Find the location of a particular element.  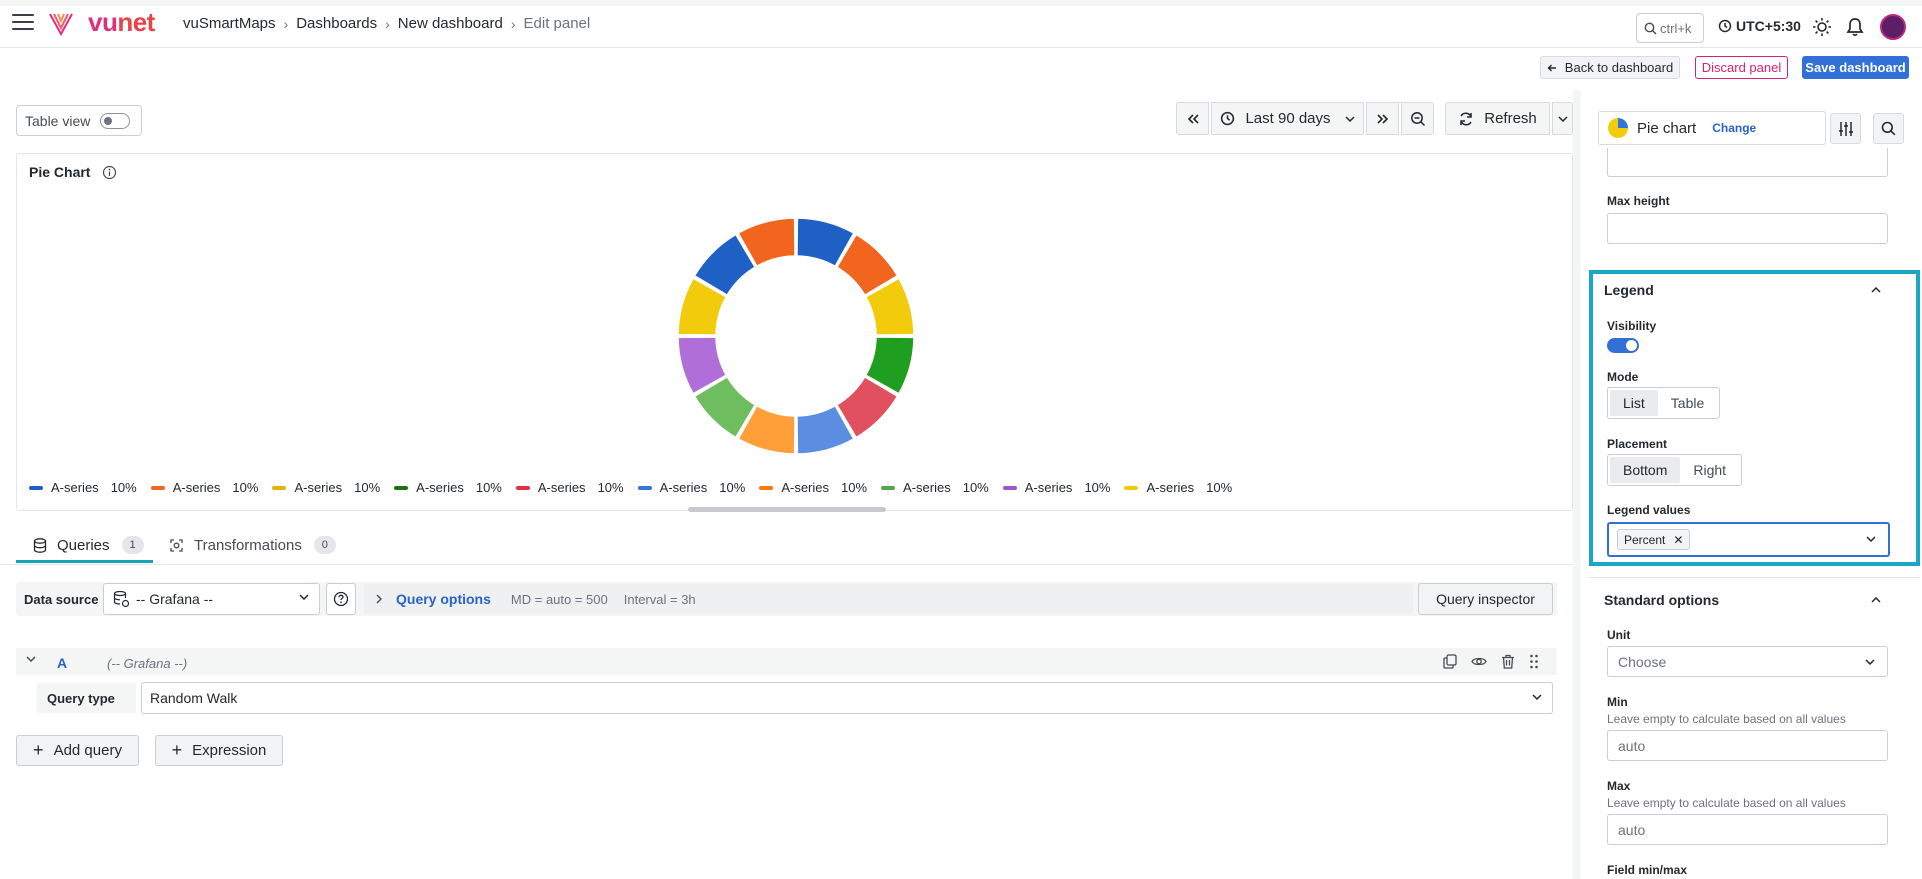

panel-title: Pie Chart is located at coordinates (73, 172).